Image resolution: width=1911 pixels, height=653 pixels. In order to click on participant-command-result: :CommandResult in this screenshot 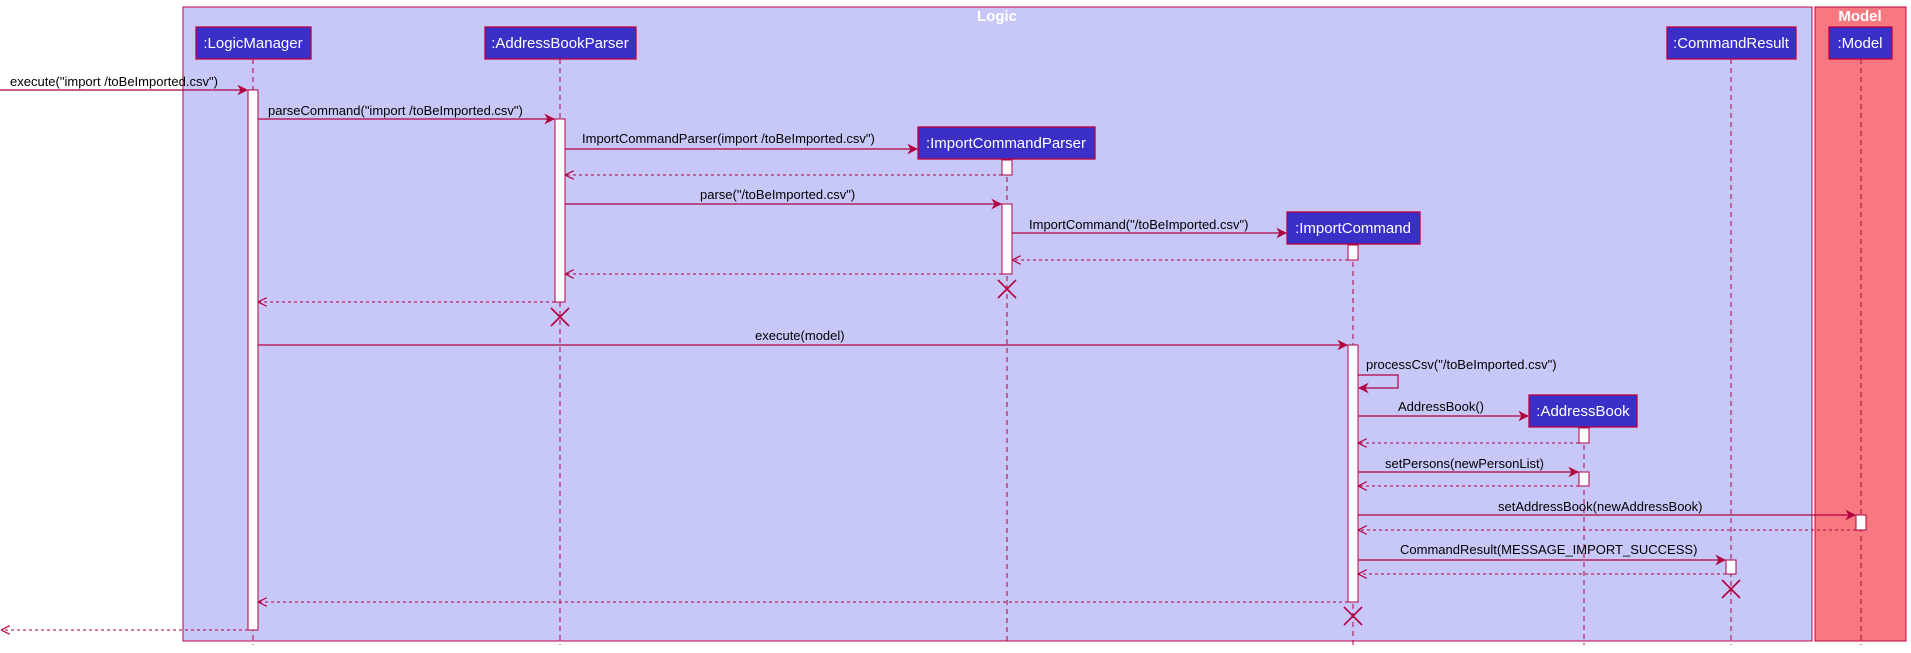, I will do `click(1731, 43)`.